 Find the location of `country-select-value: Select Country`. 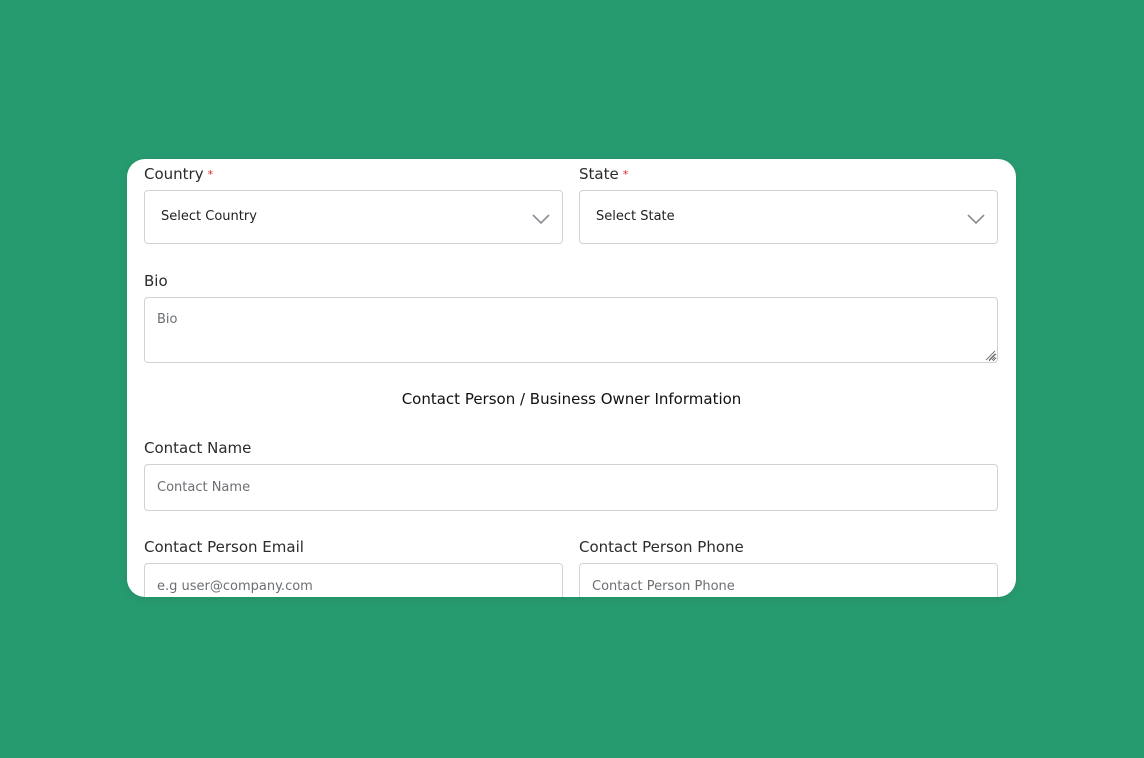

country-select-value: Select Country is located at coordinates (209, 216).